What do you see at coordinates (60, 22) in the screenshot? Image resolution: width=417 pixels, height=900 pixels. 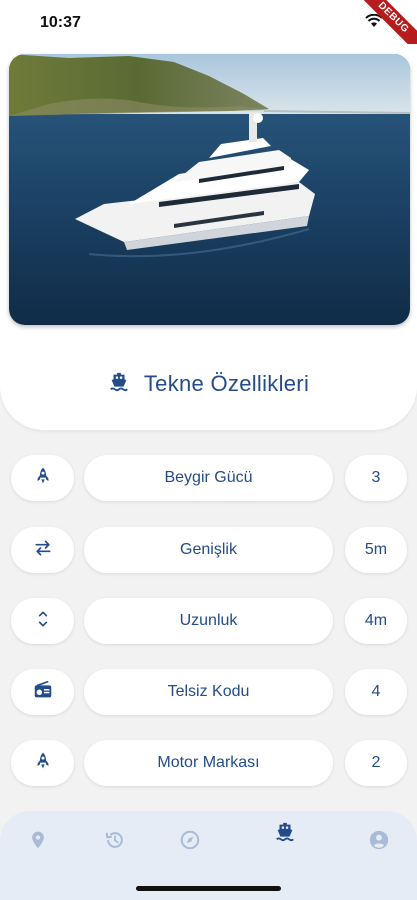 I see `status-time: 10:37` at bounding box center [60, 22].